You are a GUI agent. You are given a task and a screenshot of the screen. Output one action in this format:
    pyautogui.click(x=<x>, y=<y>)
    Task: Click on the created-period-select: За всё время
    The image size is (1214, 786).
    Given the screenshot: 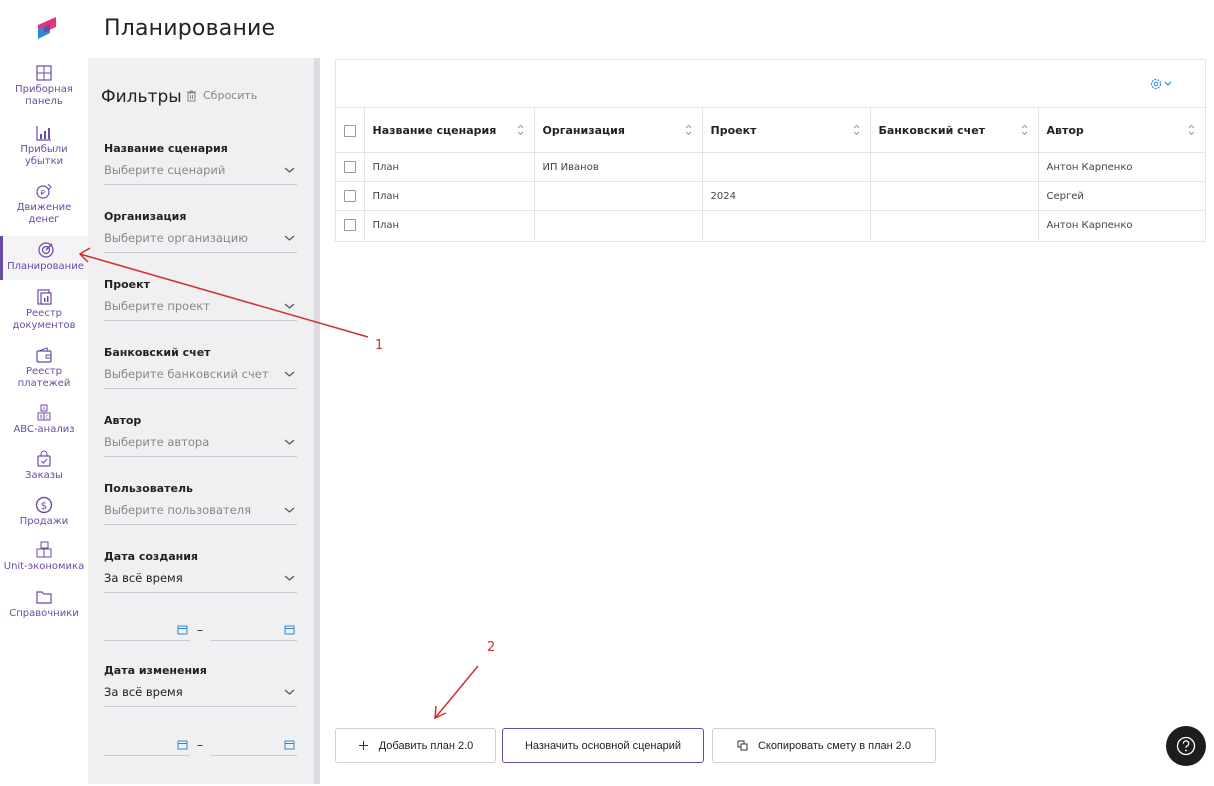 What is the action you would take?
    pyautogui.click(x=200, y=582)
    